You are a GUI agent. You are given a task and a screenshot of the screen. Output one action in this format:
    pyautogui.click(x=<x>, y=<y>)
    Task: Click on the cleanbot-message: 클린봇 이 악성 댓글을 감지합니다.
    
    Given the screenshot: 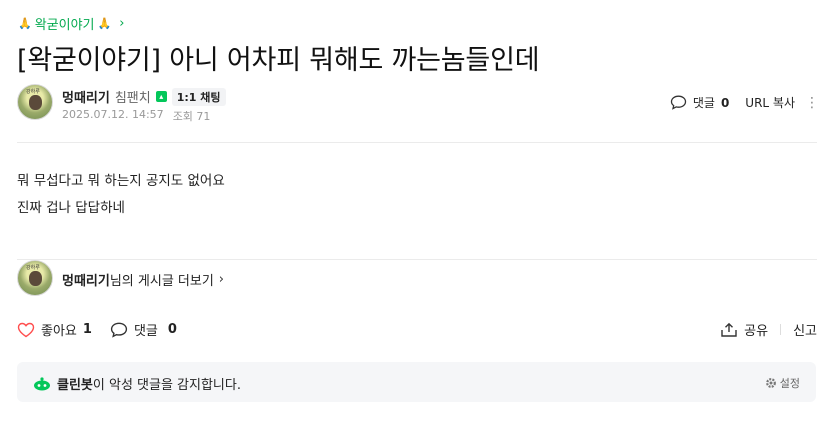 What is the action you would take?
    pyautogui.click(x=137, y=383)
    